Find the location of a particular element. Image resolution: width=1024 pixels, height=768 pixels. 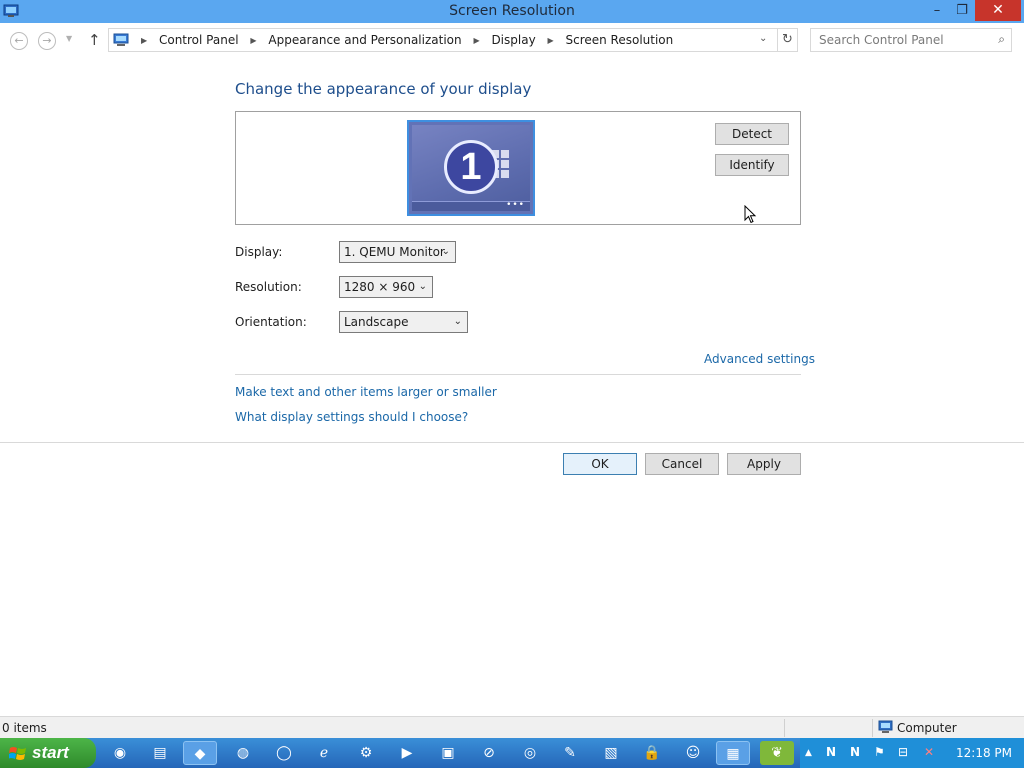

back-button: ← is located at coordinates (19, 41).